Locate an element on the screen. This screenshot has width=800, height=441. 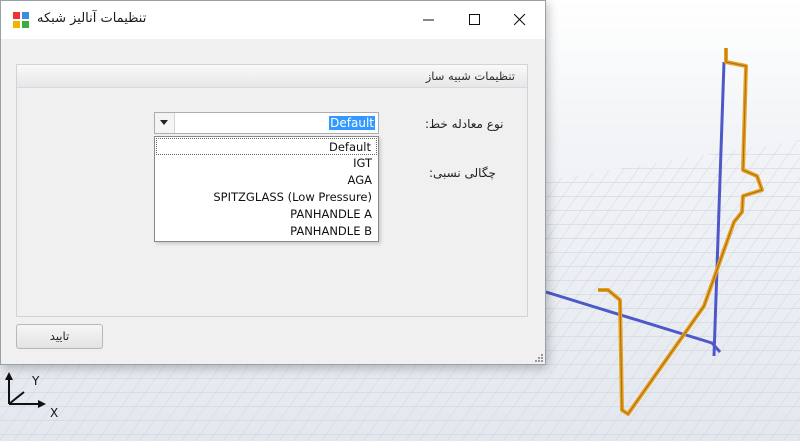
combo-selected-value: Default is located at coordinates (352, 123).